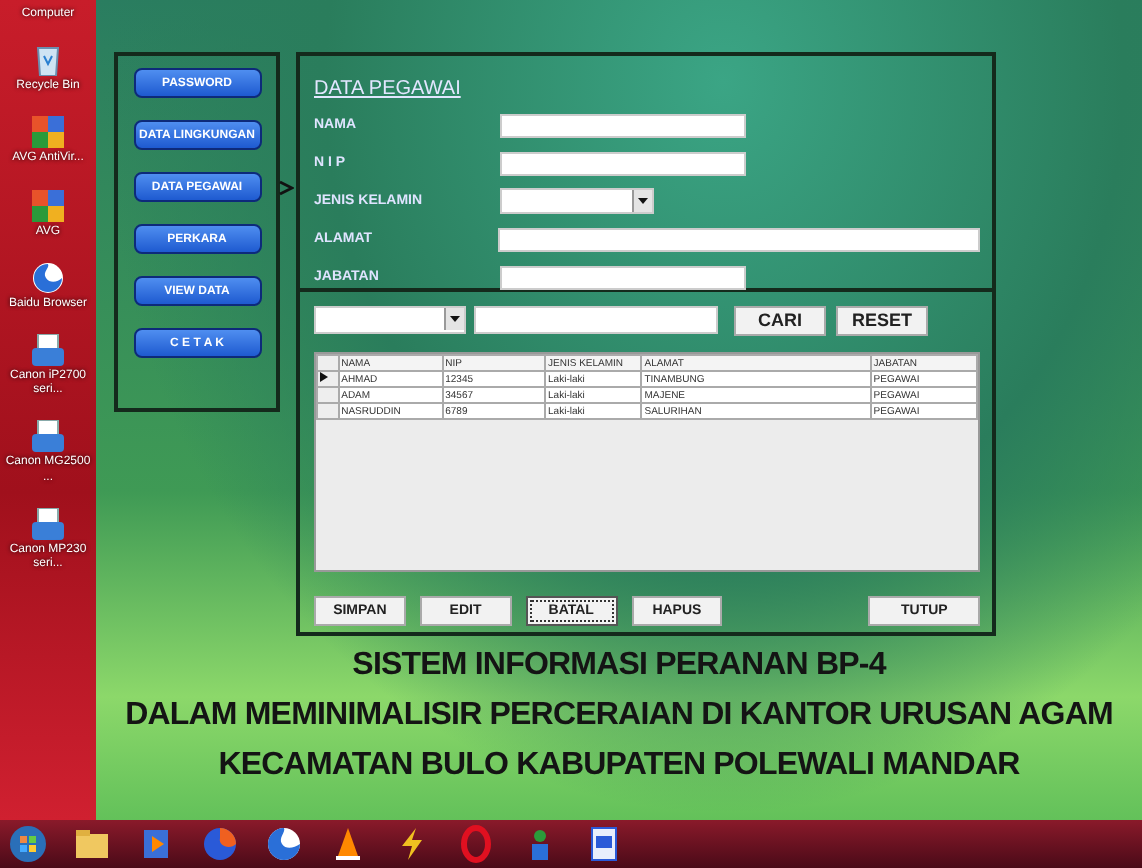 Image resolution: width=1142 pixels, height=868 pixels. What do you see at coordinates (28, 844) in the screenshot?
I see `start-button` at bounding box center [28, 844].